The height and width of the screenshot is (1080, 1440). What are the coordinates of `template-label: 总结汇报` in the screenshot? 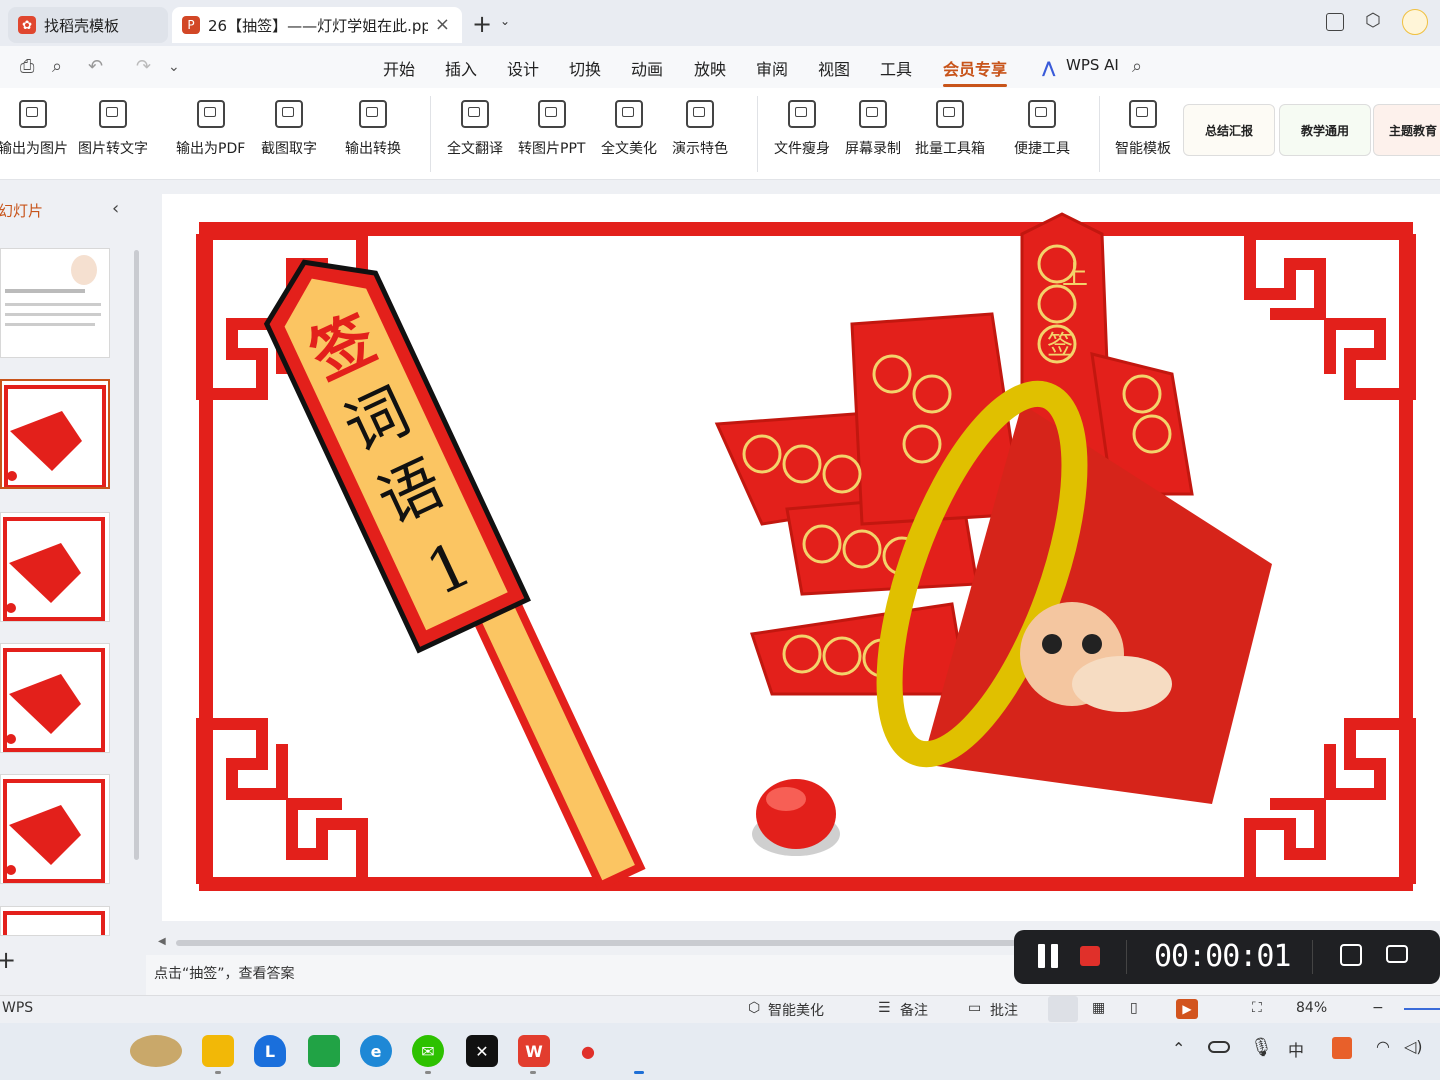 It's located at (1228, 130).